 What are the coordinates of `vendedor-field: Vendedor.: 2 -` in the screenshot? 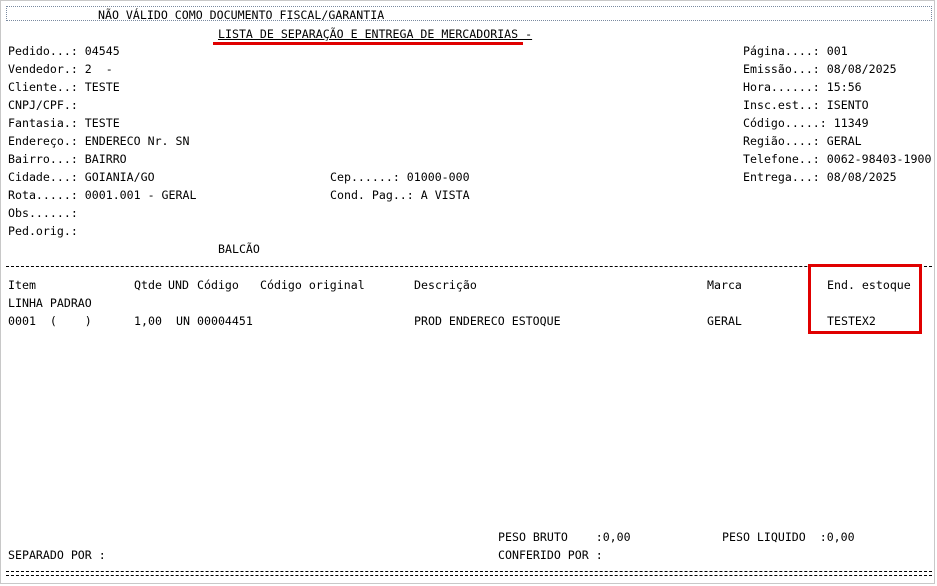 It's located at (60, 69).